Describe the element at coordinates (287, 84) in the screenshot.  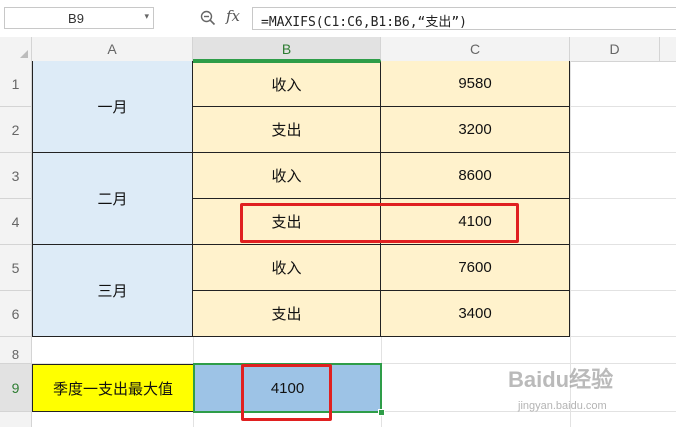
I see `cell-b1: 收入` at that location.